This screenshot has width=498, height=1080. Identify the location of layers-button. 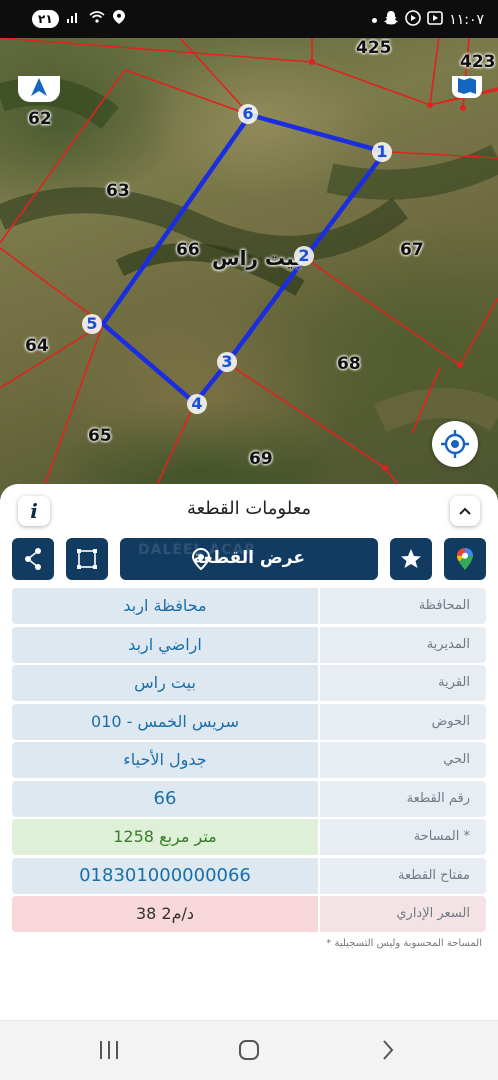
(467, 87).